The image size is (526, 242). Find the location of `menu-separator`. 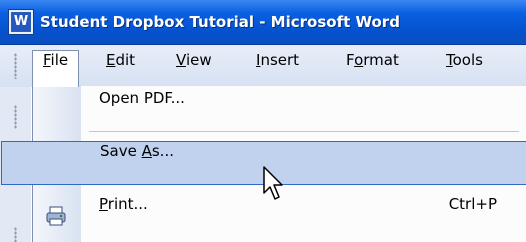

menu-separator is located at coordinates (304, 131).